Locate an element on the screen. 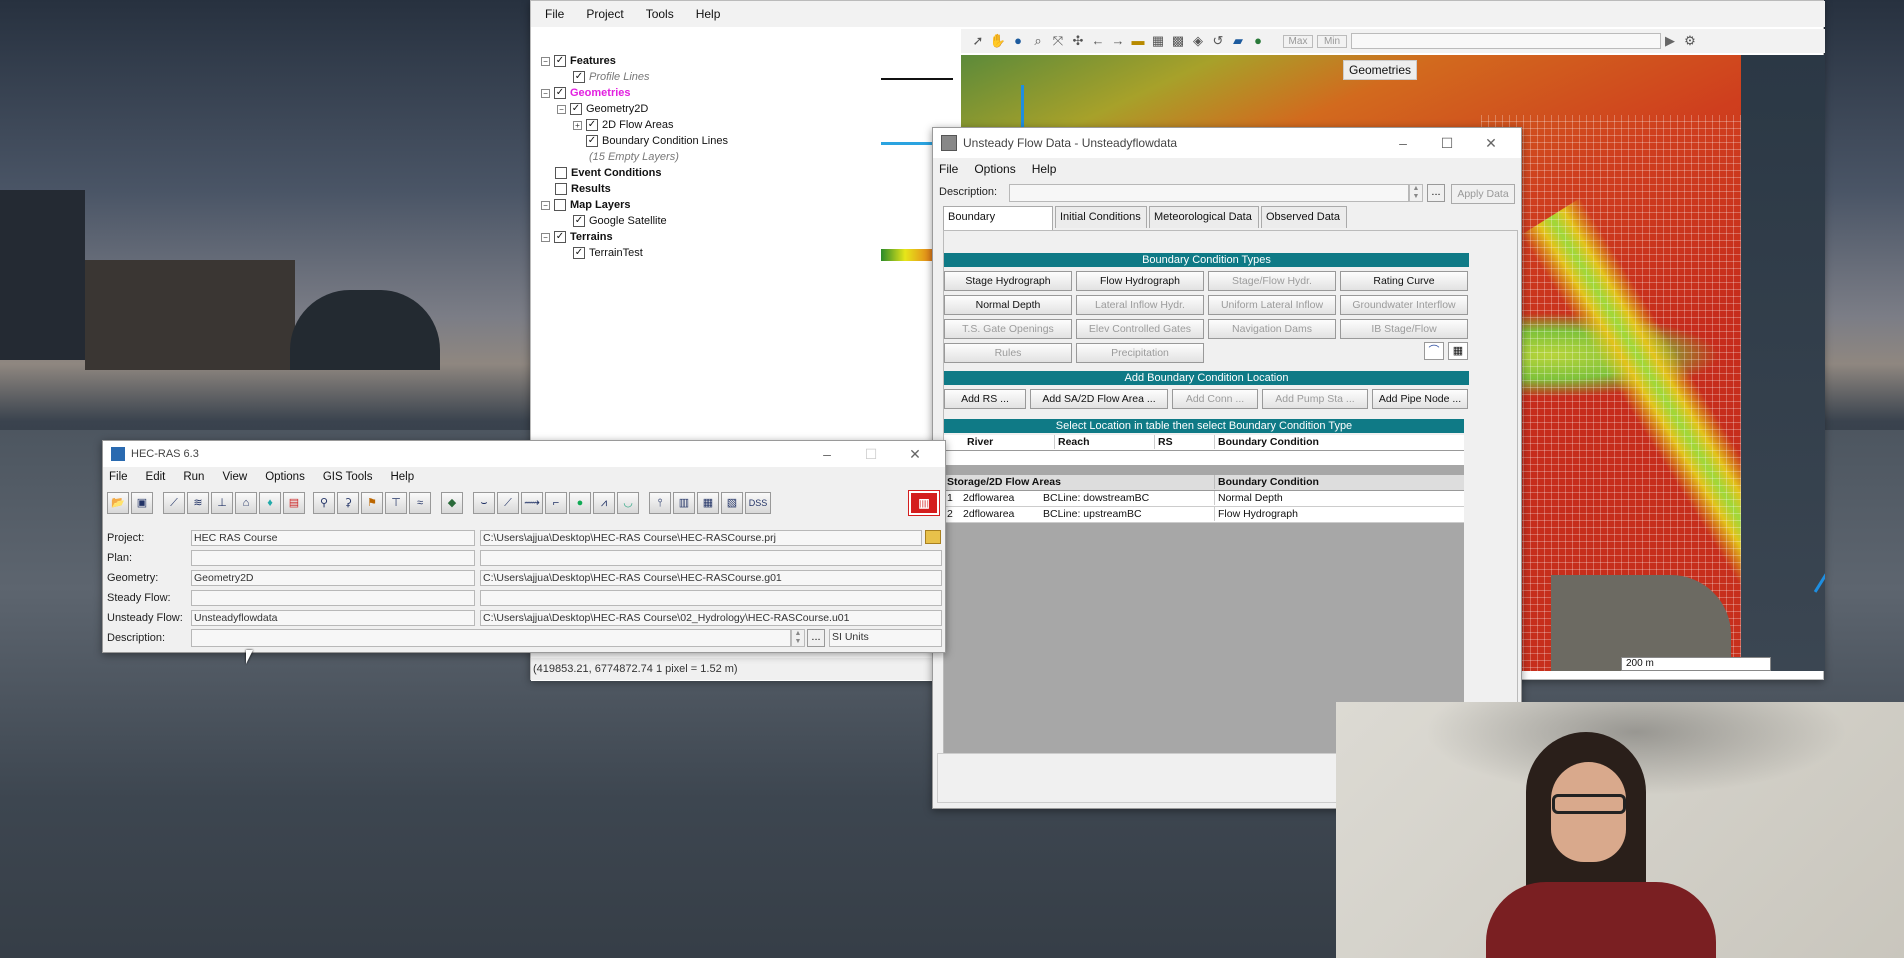  profile-icon: ▰ is located at coordinates (1238, 41).